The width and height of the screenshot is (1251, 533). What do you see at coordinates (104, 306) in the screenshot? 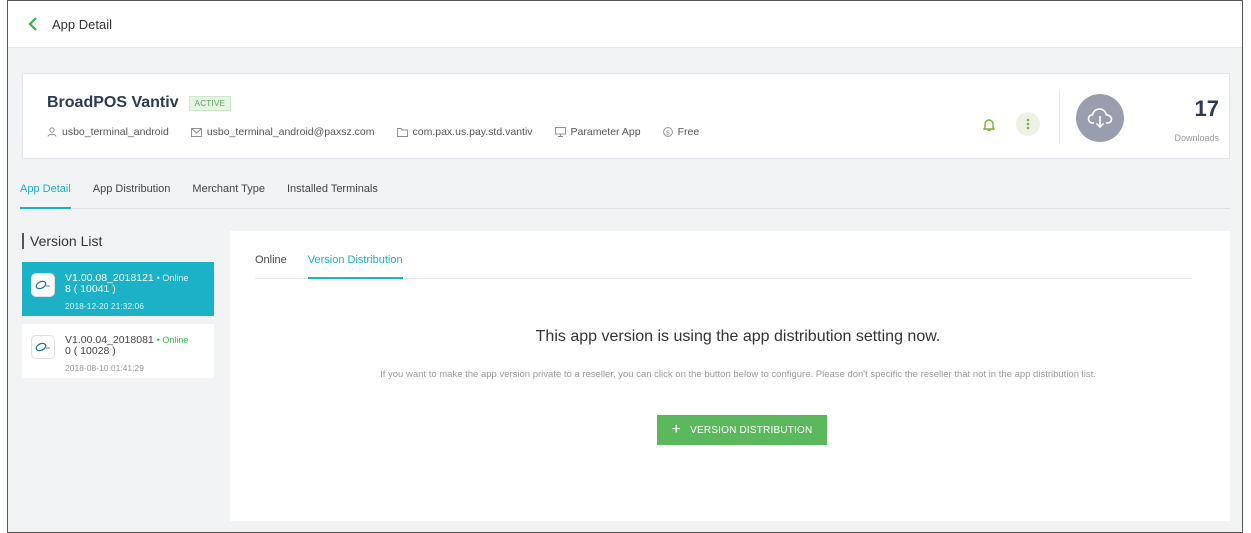
I see `version-date: 2018-12-20 21:32:06` at bounding box center [104, 306].